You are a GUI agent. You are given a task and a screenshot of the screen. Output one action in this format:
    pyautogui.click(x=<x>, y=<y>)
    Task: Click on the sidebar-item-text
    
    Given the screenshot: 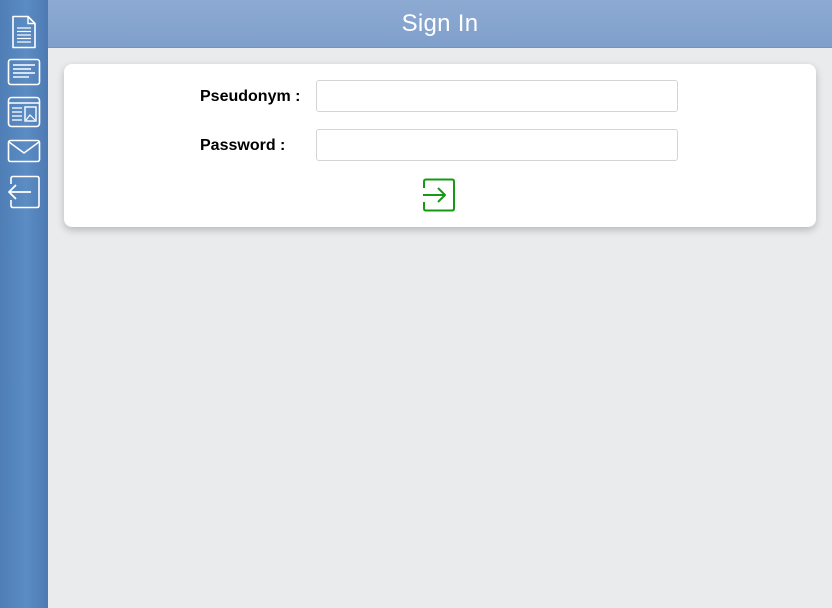 What is the action you would take?
    pyautogui.click(x=24, y=72)
    